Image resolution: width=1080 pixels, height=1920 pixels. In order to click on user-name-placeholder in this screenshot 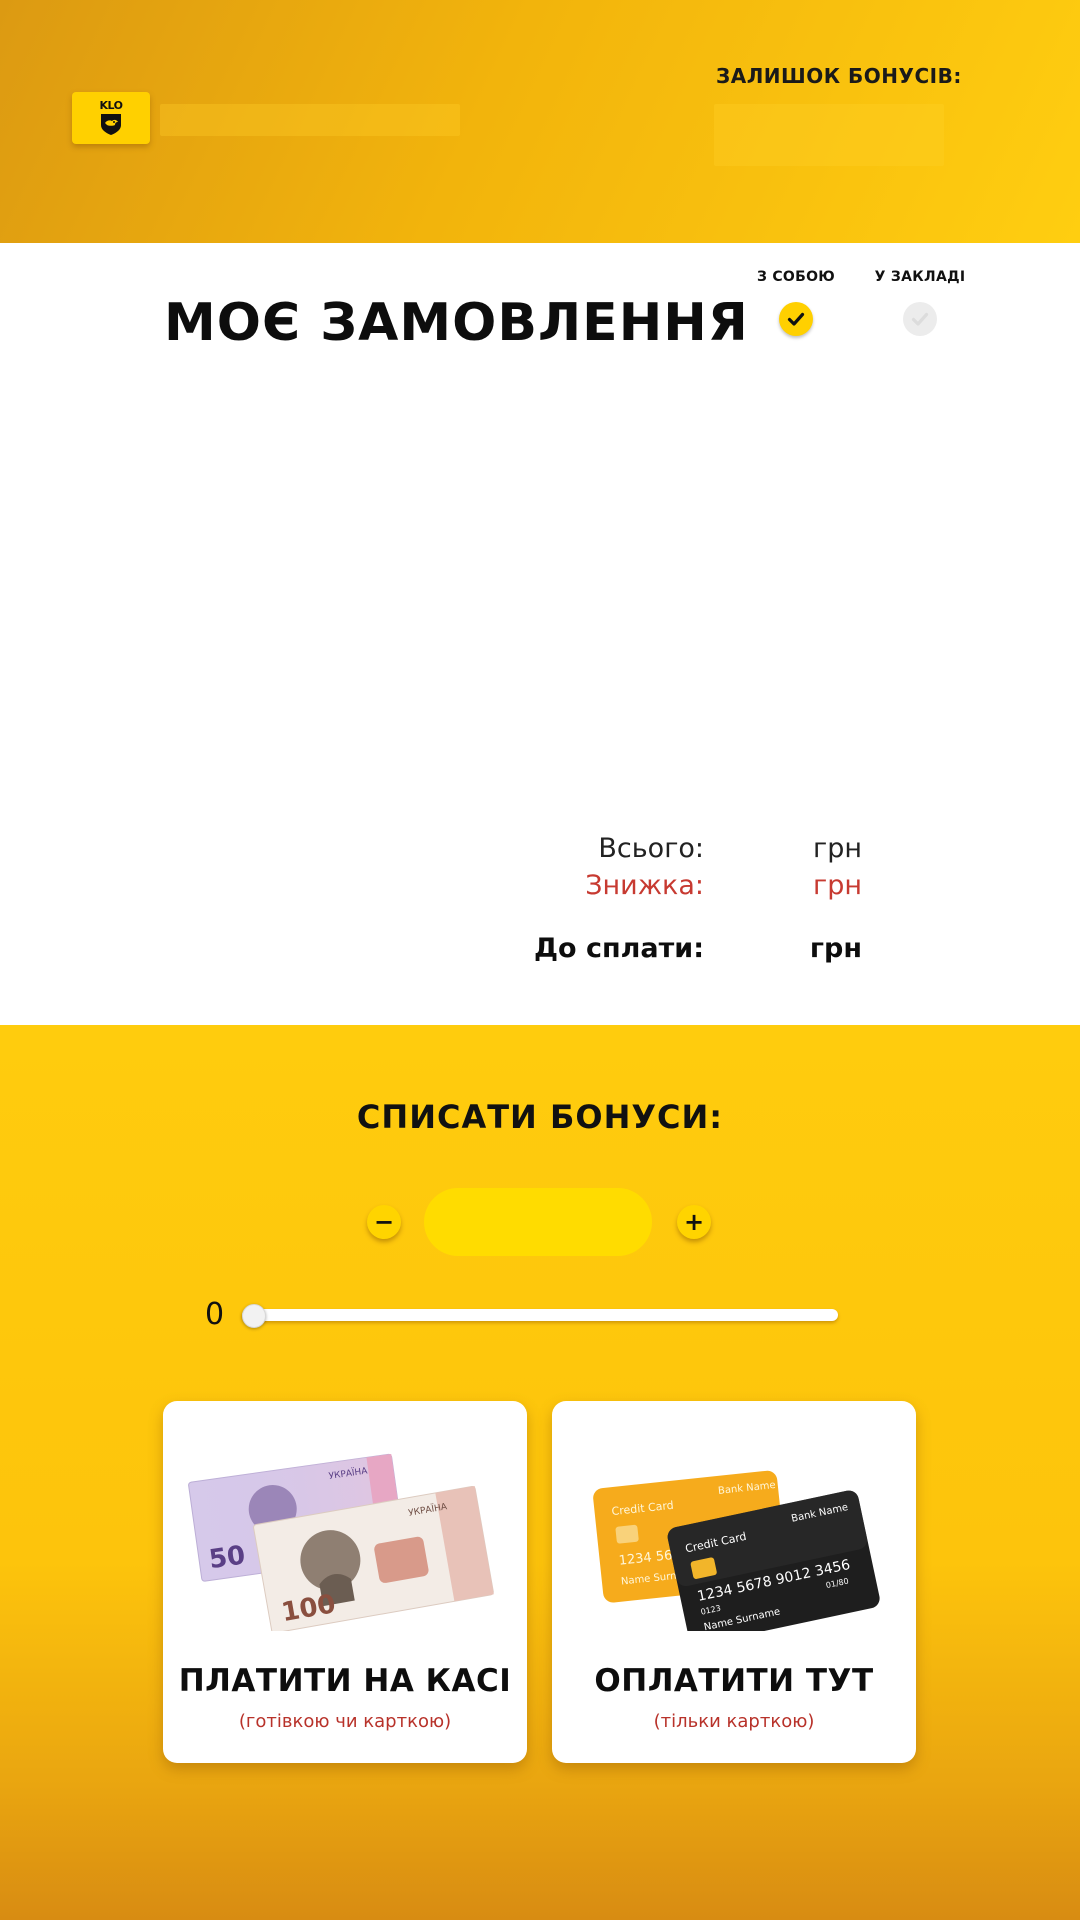, I will do `click(310, 120)`.